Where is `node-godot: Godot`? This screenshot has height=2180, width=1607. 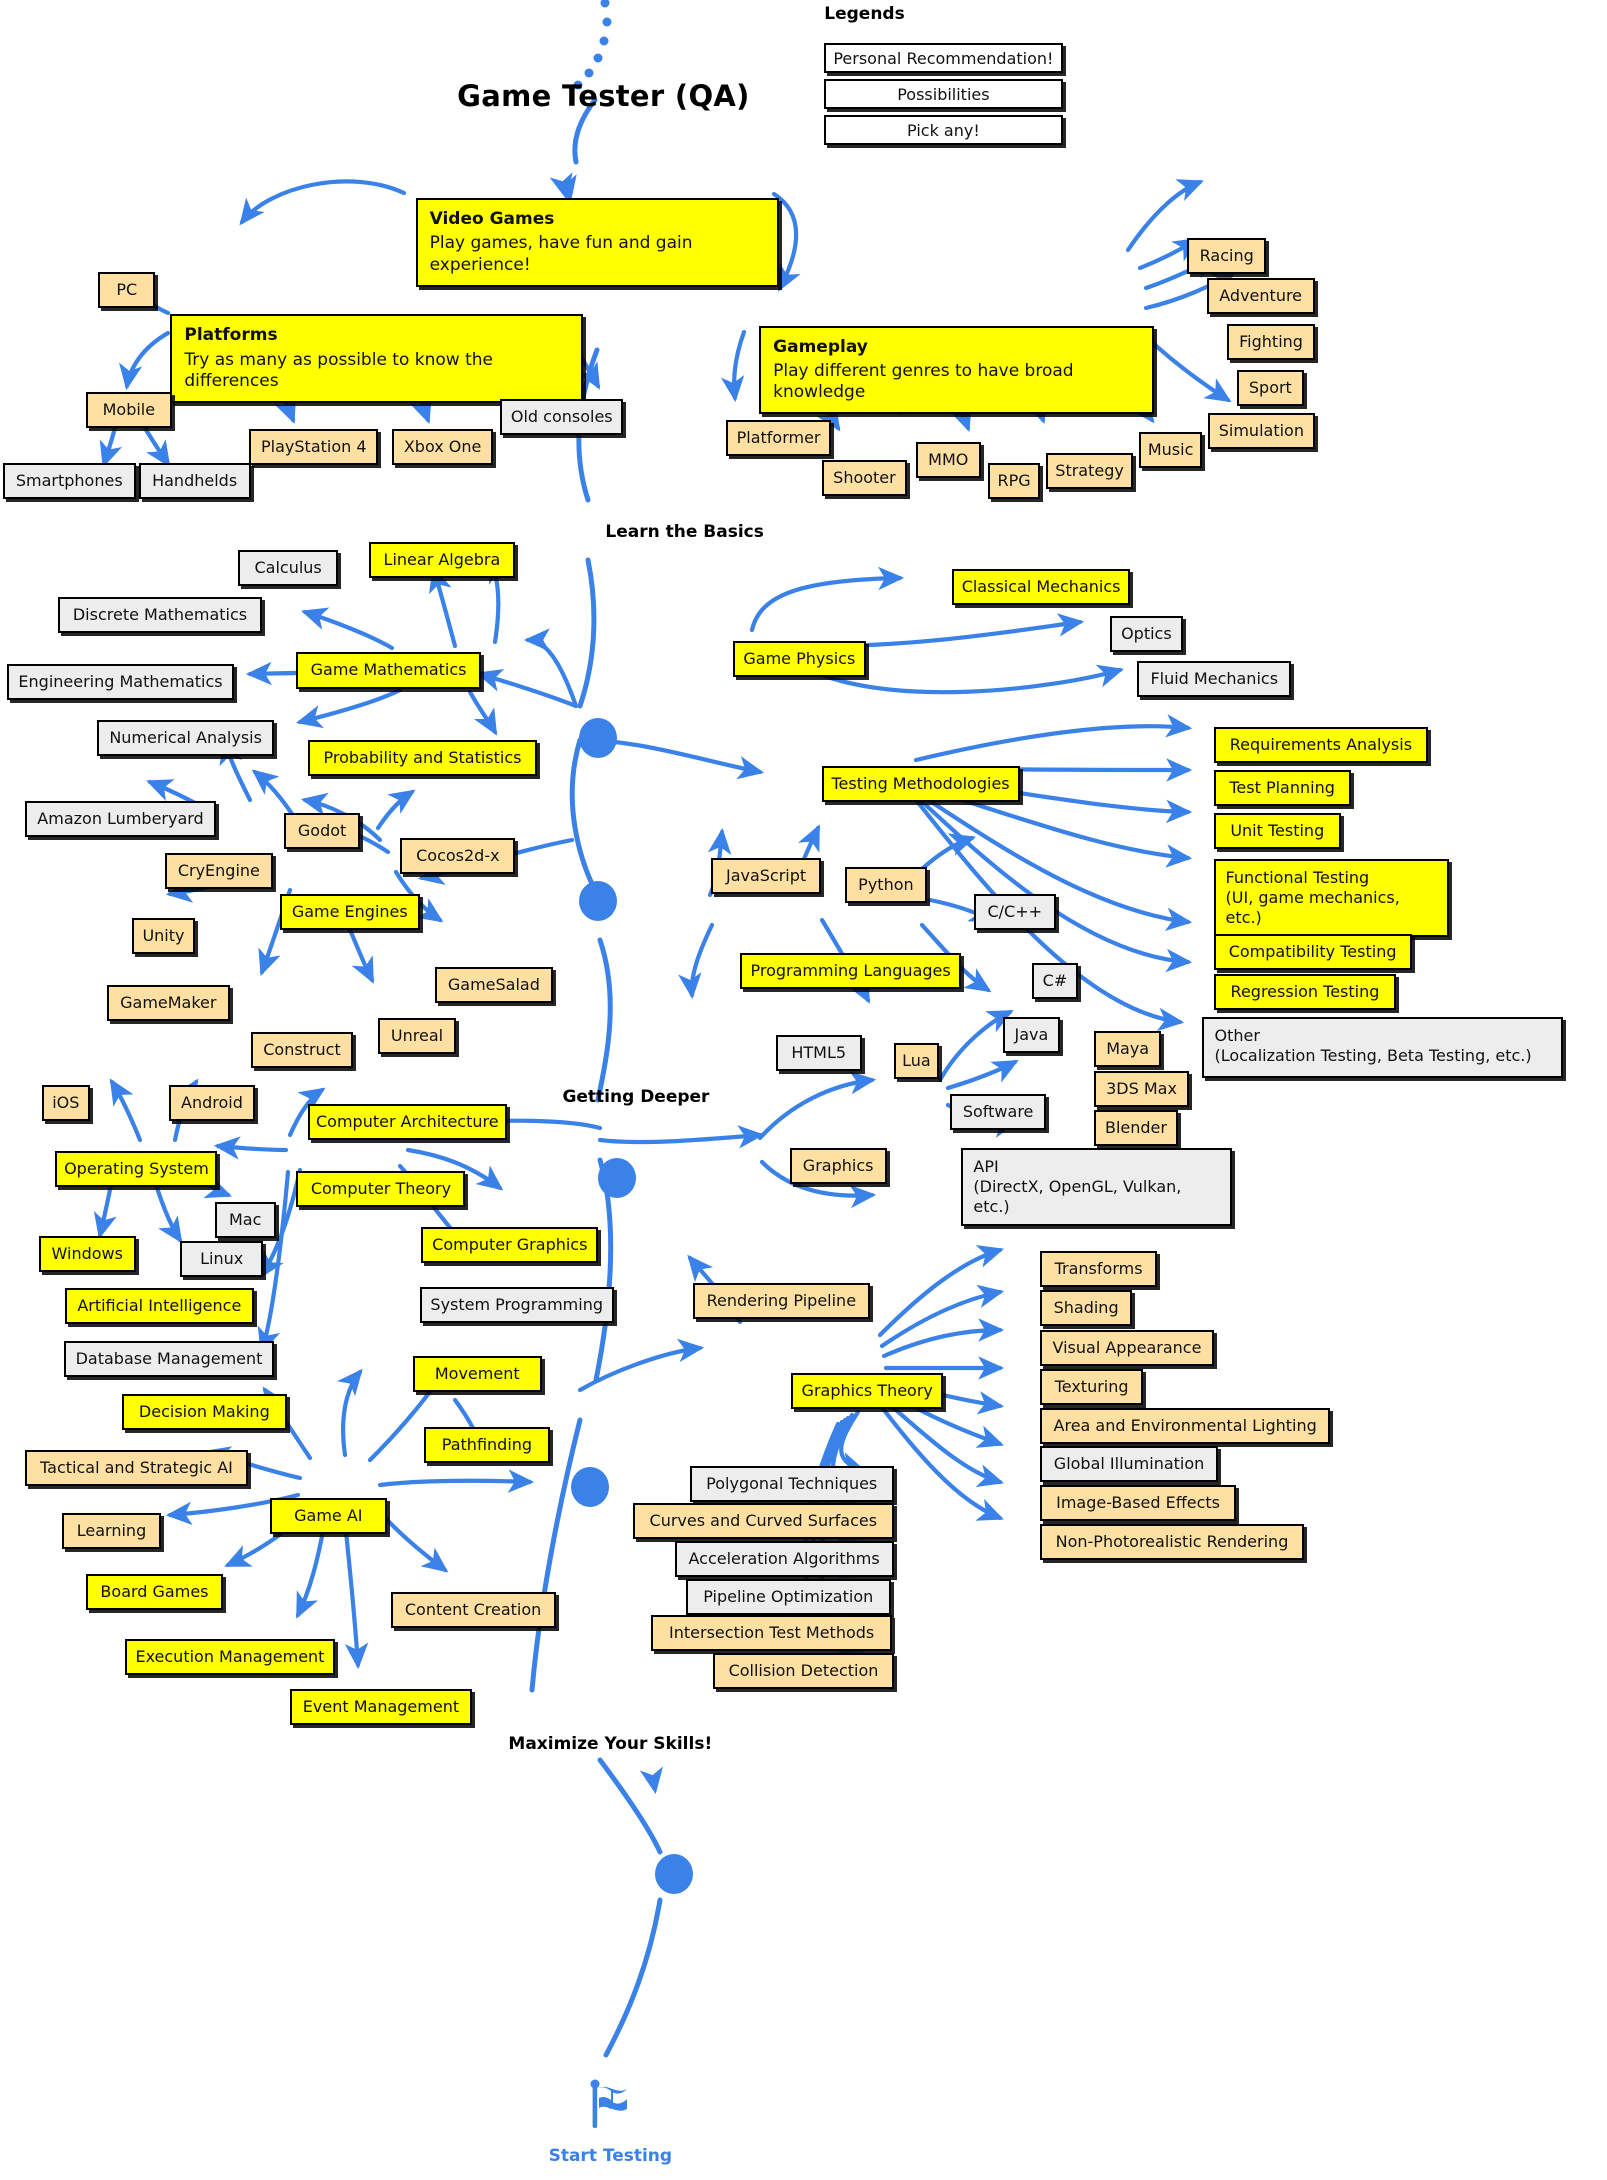 node-godot: Godot is located at coordinates (322, 831).